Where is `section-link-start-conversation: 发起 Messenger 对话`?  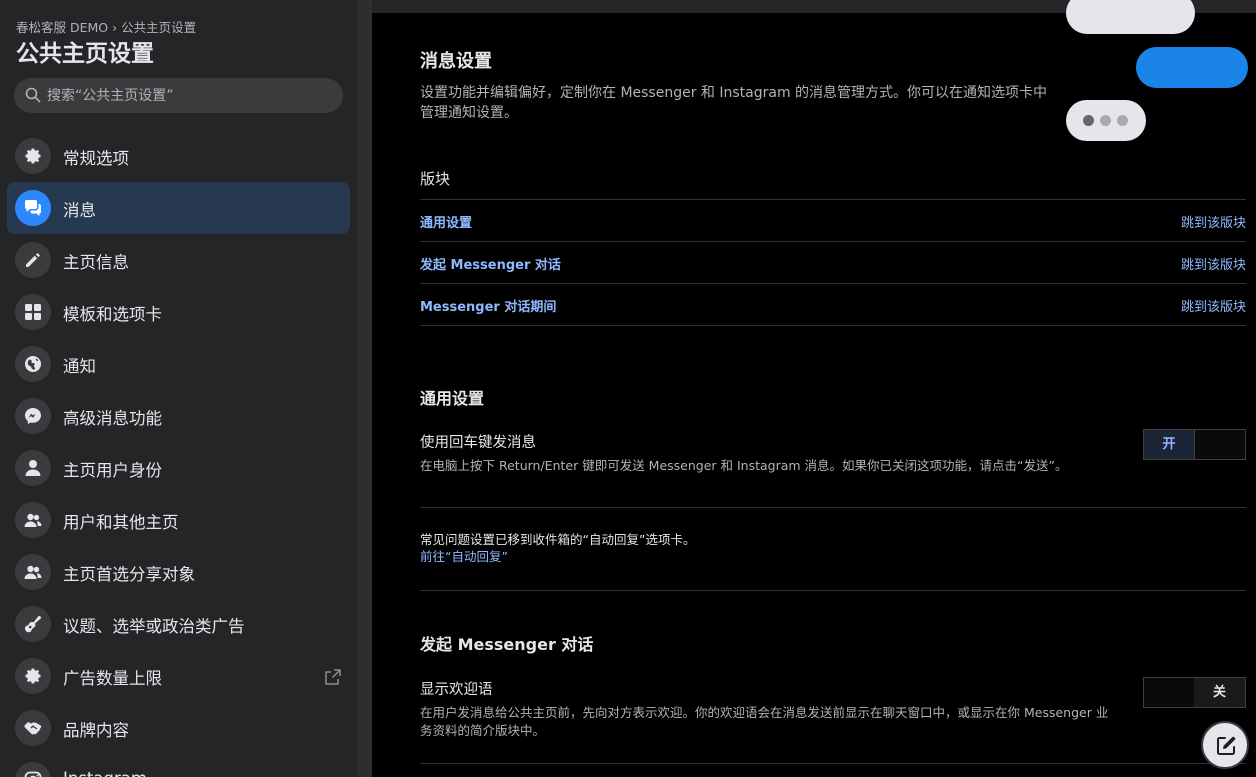
section-link-start-conversation: 发起 Messenger 对话 is located at coordinates (490, 263).